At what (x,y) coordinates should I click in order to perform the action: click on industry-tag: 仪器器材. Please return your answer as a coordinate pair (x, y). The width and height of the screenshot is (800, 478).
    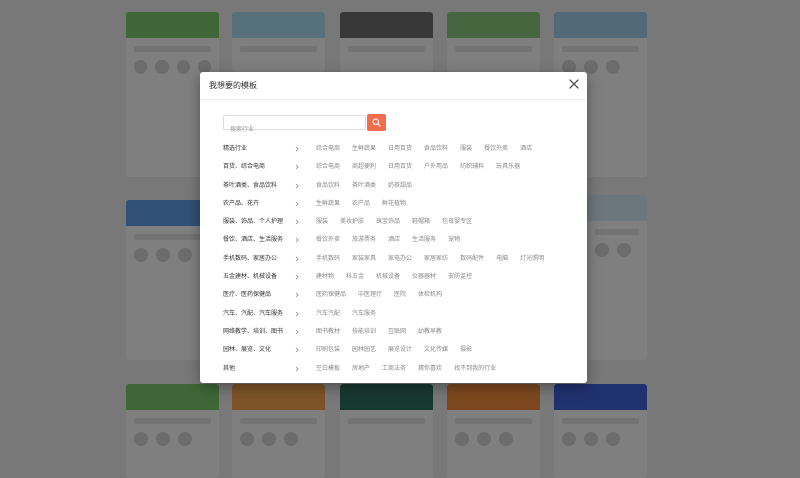
    Looking at the image, I should click on (424, 277).